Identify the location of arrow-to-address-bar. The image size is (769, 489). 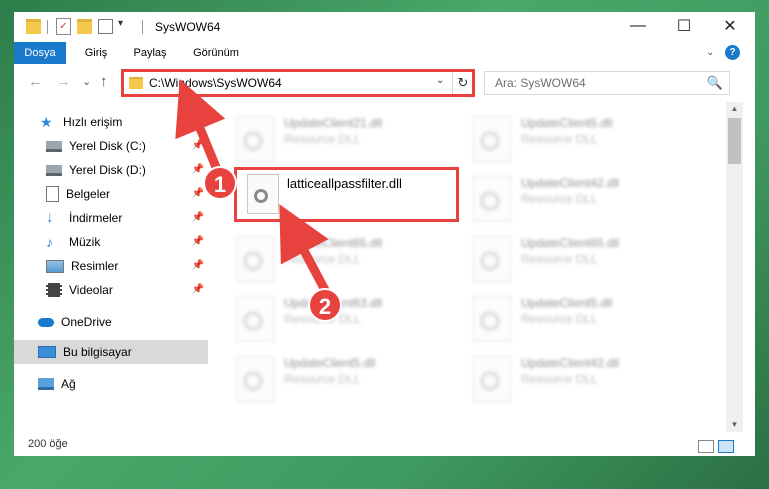
(200, 128).